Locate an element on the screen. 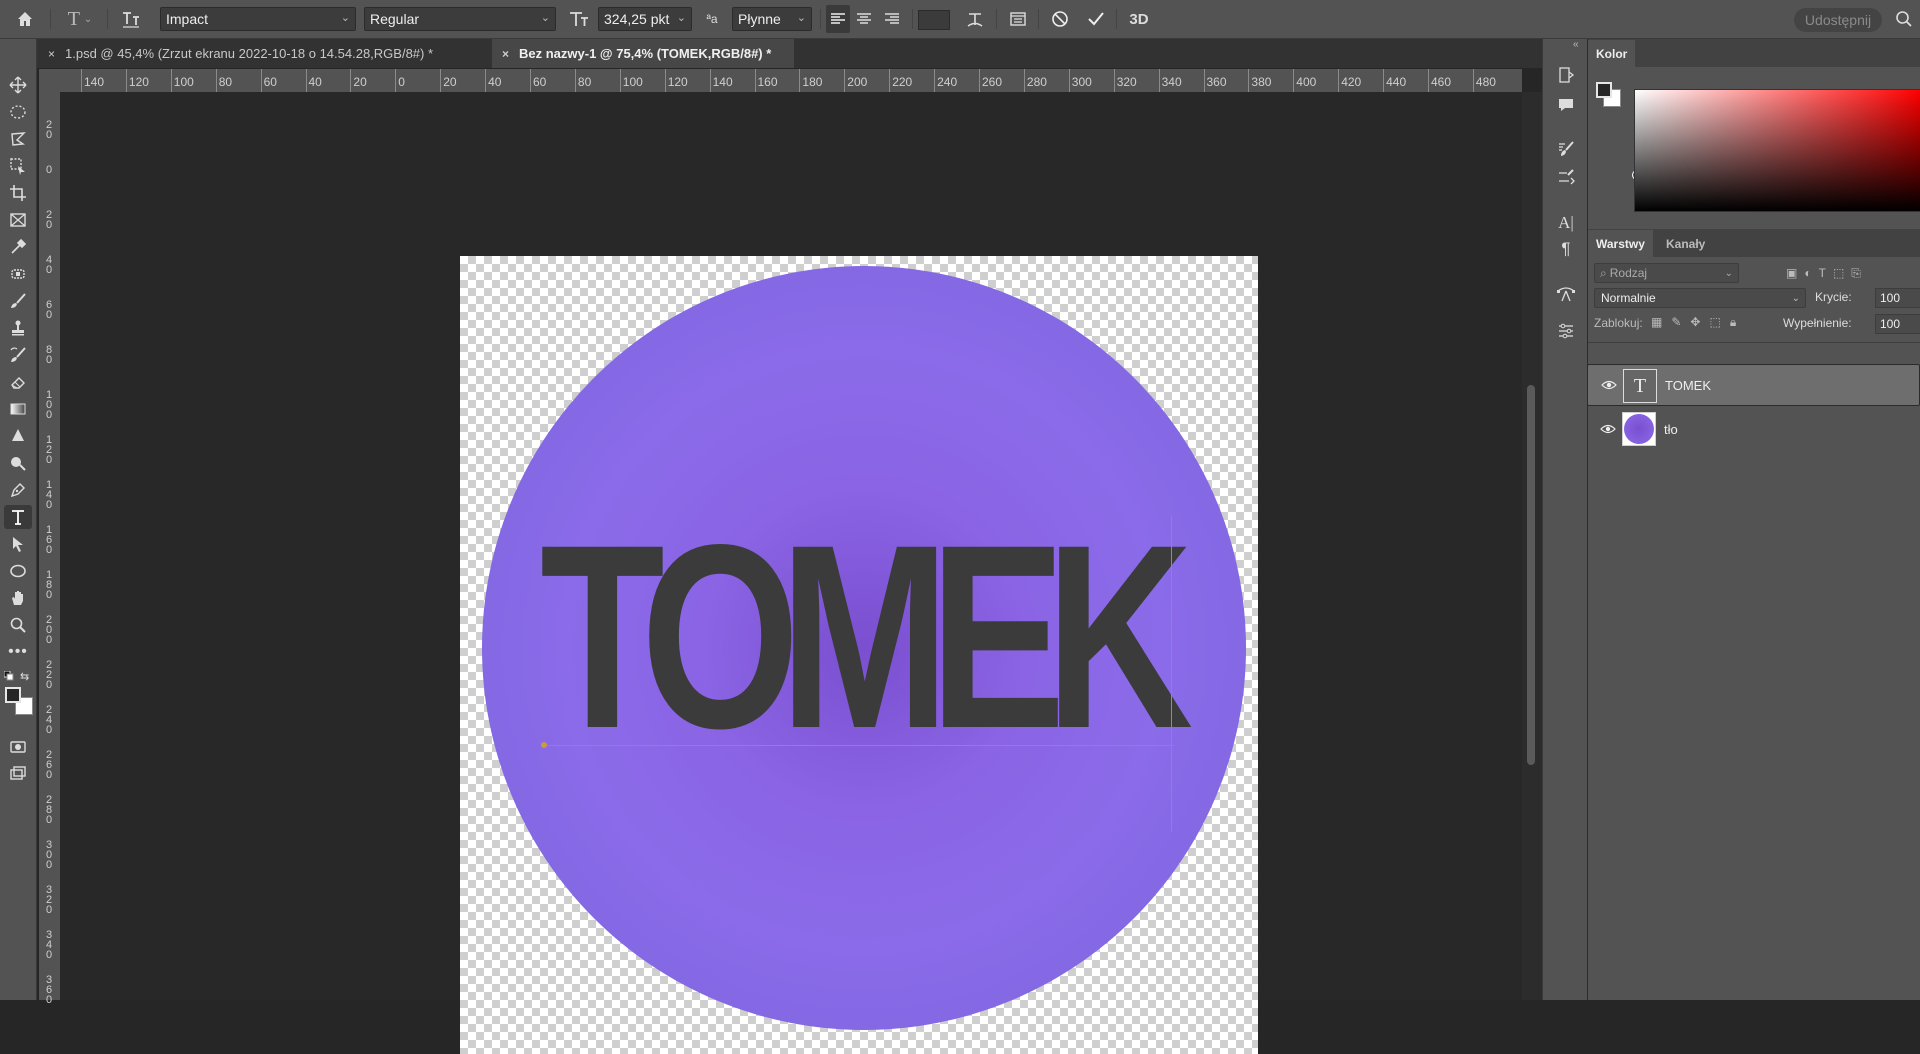 This screenshot has height=1054, width=1920. hand-icon is located at coordinates (18, 598).